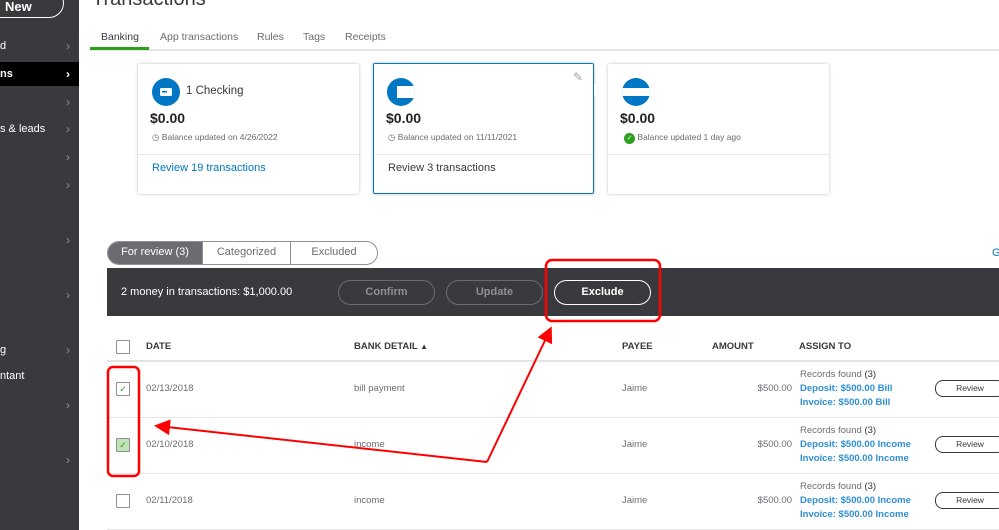  I want to click on balance-updated-text: Balance updated on 11/11/2021, so click(457, 137).